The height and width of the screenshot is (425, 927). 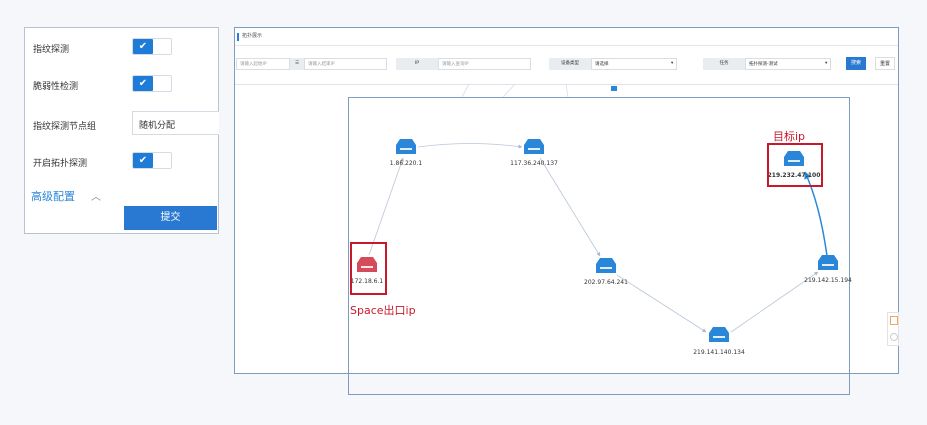 I want to click on help-icon, so click(x=894, y=337).